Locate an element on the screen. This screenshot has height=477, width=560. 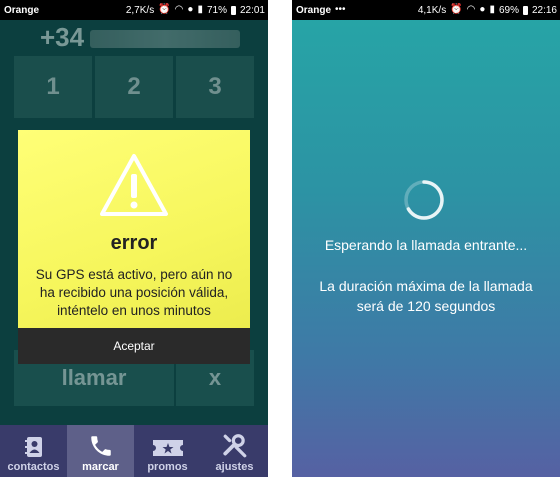
dialog-message-line: ha recibido una posición válida, is located at coordinates (134, 292).